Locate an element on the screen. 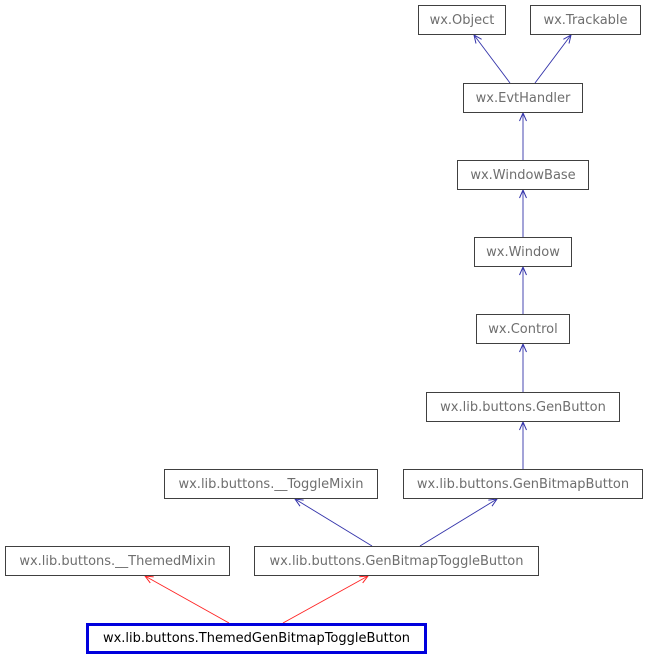 This screenshot has width=648, height=659. node-wx-control: wx.Control is located at coordinates (523, 329).